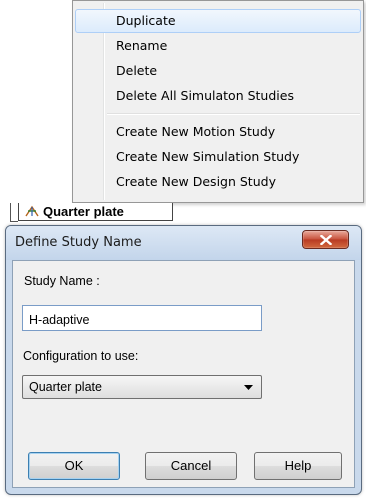  What do you see at coordinates (142, 387) in the screenshot?
I see `configuration-select: Quarter plate` at bounding box center [142, 387].